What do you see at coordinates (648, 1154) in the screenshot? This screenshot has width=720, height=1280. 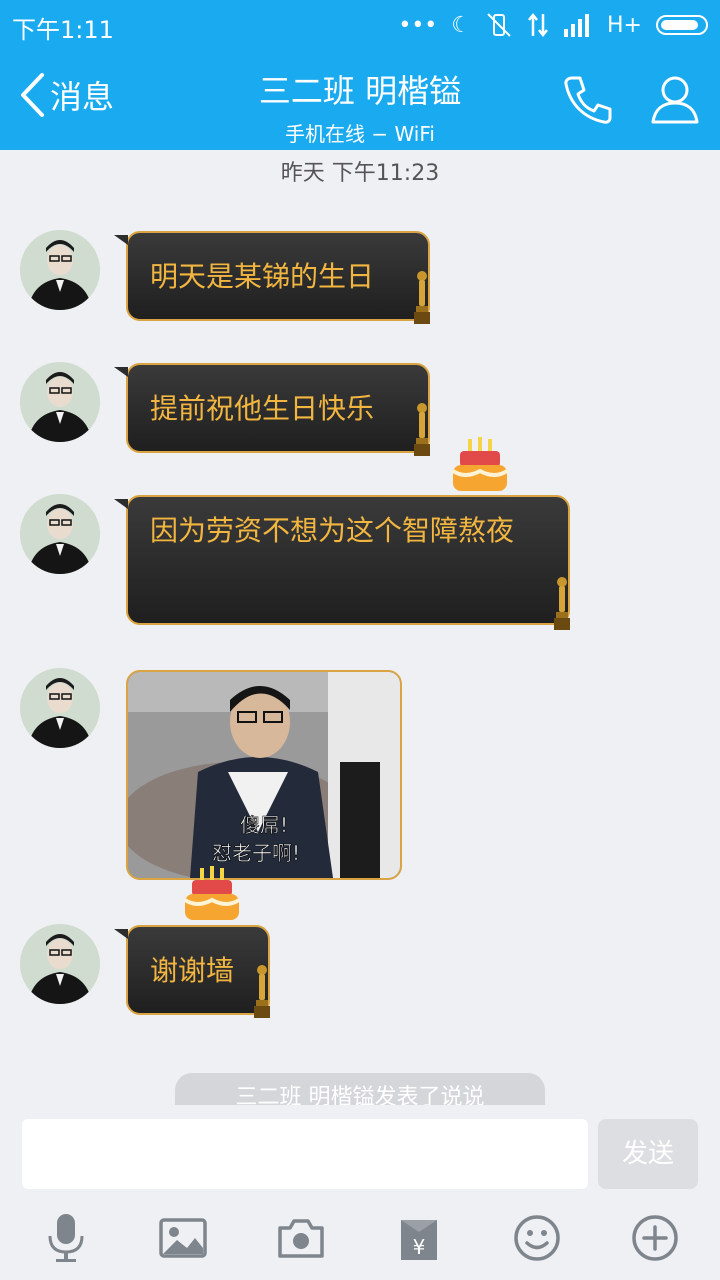 I see `send-button: 发送` at bounding box center [648, 1154].